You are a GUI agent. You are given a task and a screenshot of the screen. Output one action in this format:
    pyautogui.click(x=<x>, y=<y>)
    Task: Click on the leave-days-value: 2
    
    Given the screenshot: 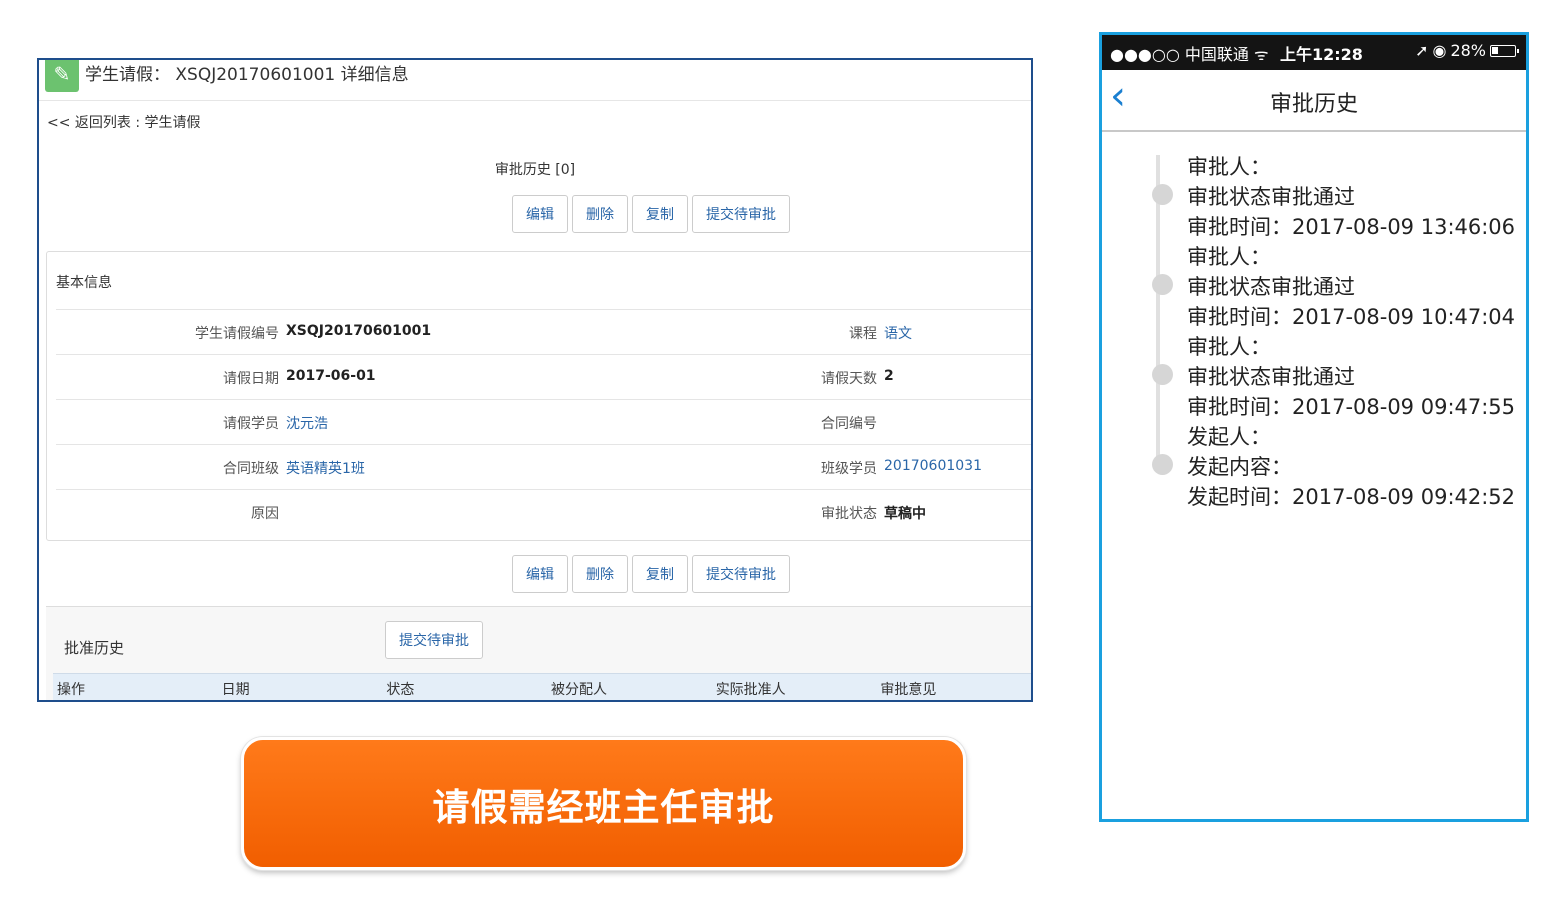 What is the action you would take?
    pyautogui.click(x=889, y=376)
    